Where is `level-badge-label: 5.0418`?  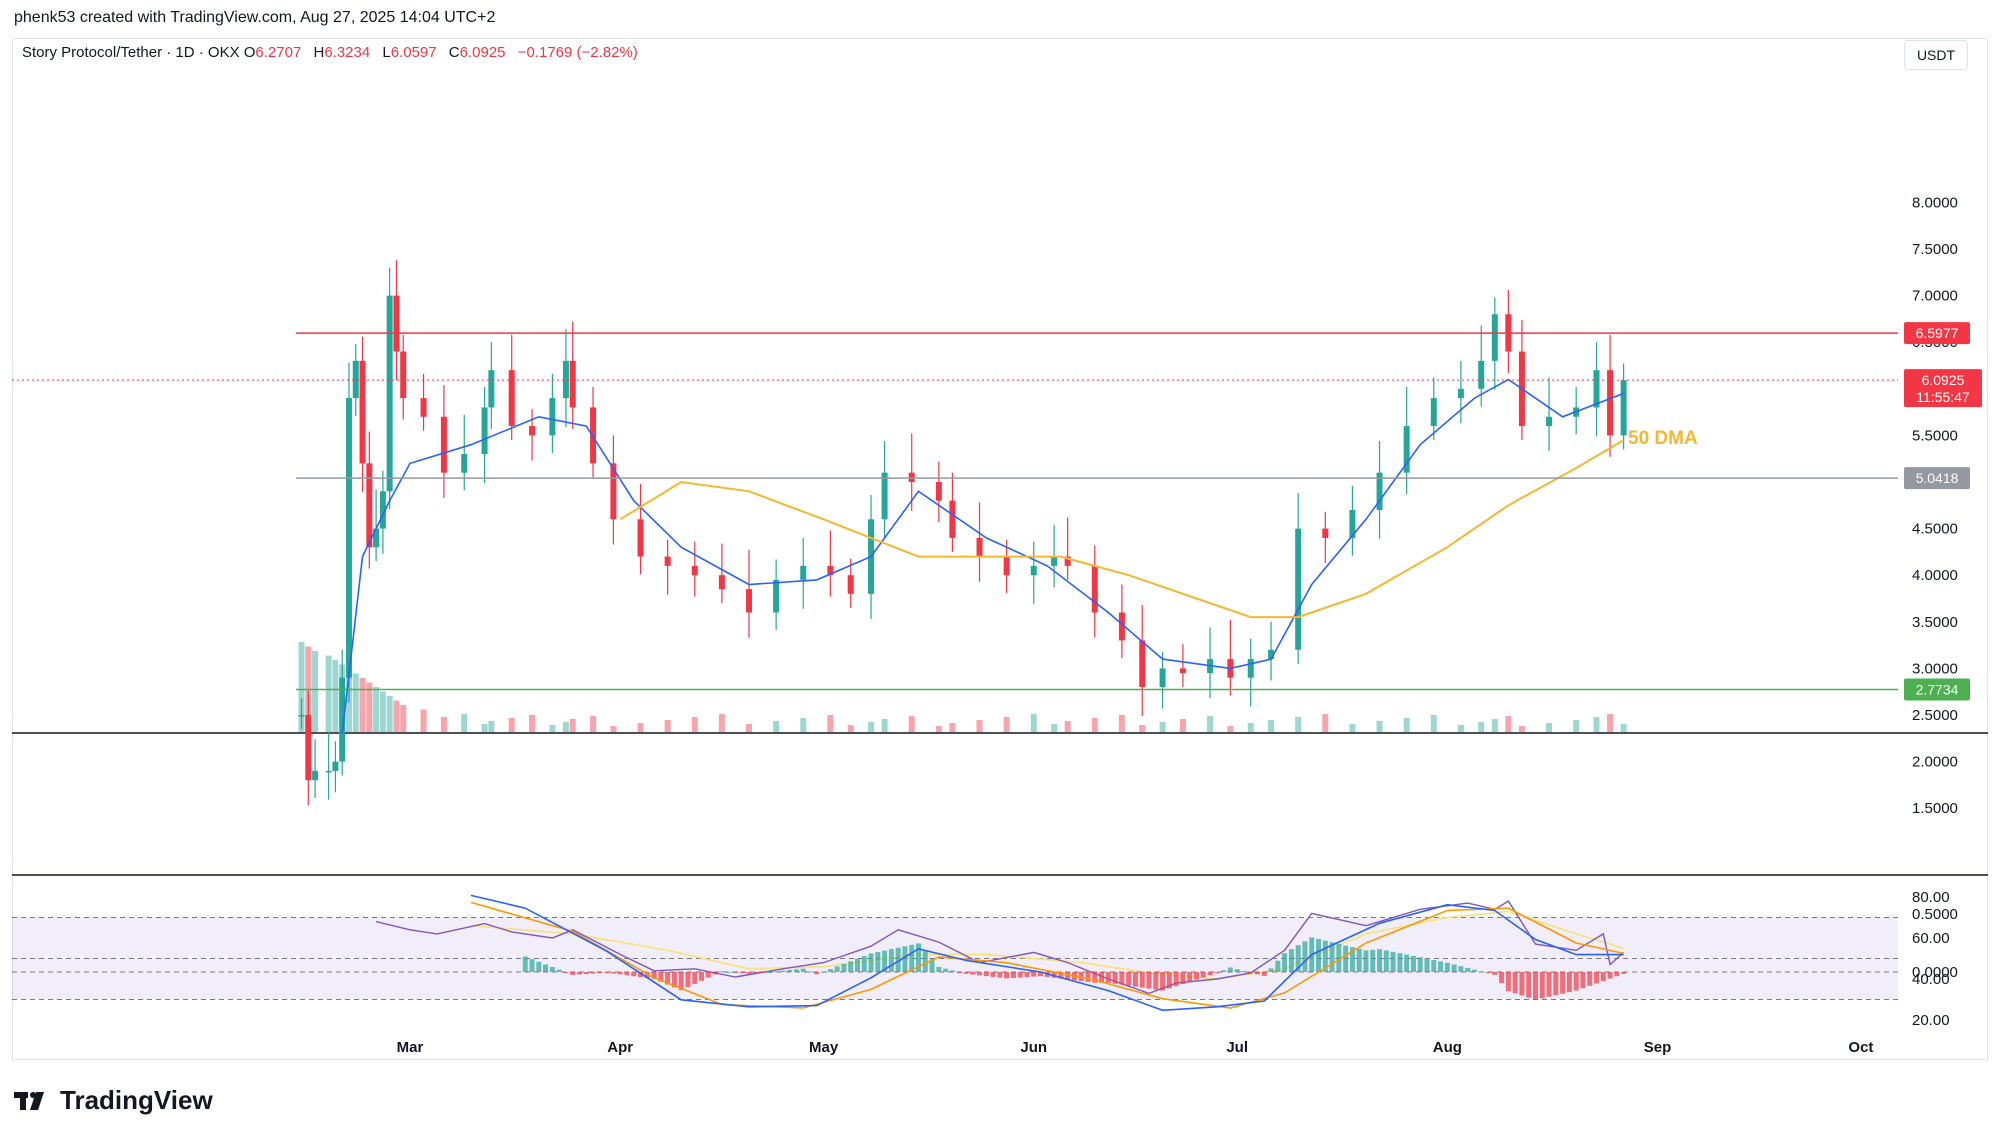
level-badge-label: 5.0418 is located at coordinates (1937, 478).